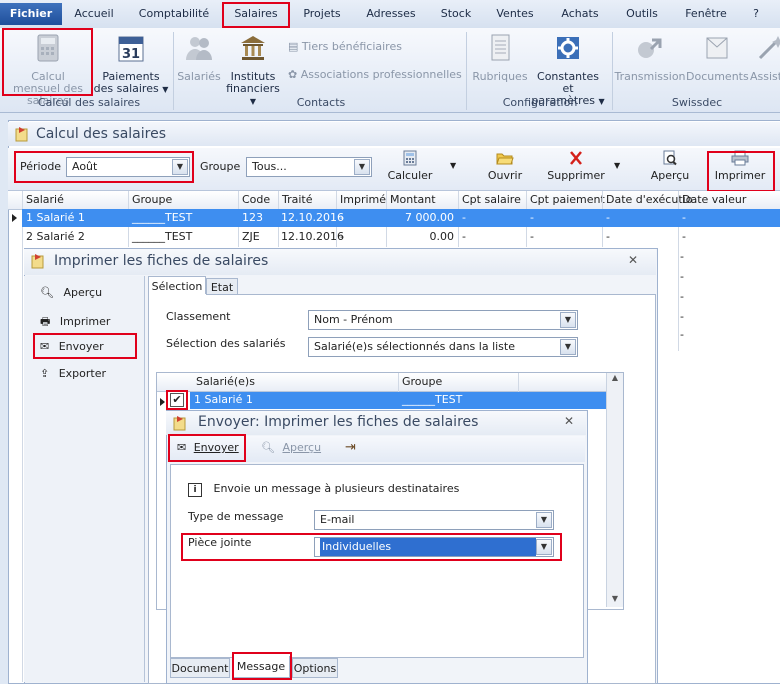  What do you see at coordinates (177, 295) in the screenshot?
I see `tab-connector` at bounding box center [177, 295].